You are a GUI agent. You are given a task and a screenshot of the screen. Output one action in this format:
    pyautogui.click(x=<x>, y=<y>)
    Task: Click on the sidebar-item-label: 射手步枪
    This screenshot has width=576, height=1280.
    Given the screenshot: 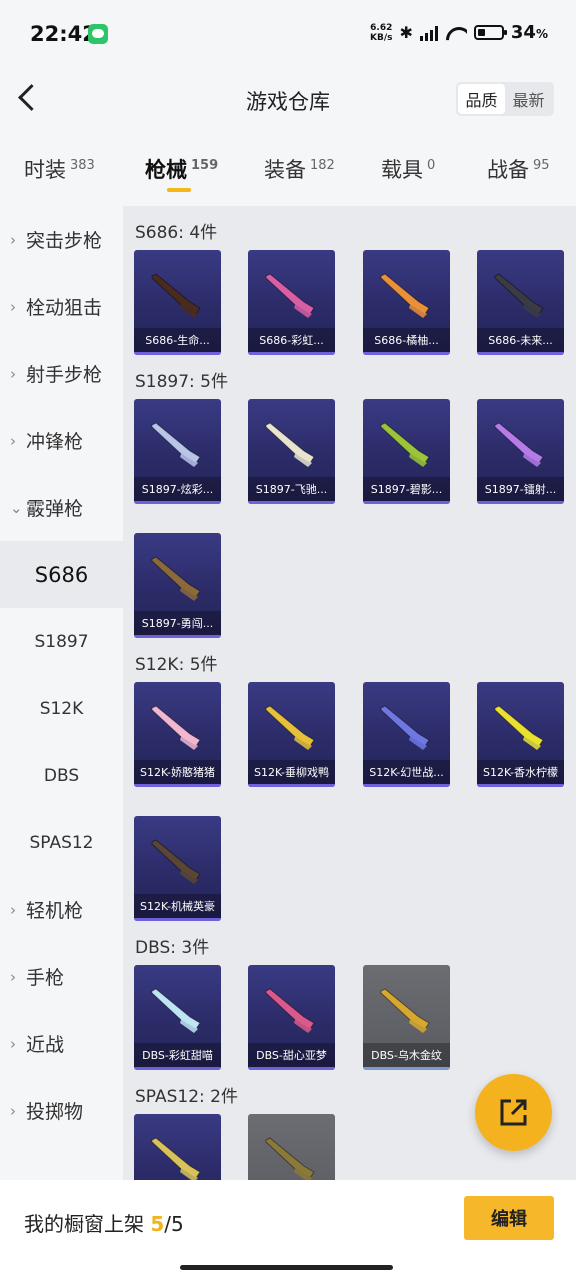 What is the action you would take?
    pyautogui.click(x=64, y=375)
    